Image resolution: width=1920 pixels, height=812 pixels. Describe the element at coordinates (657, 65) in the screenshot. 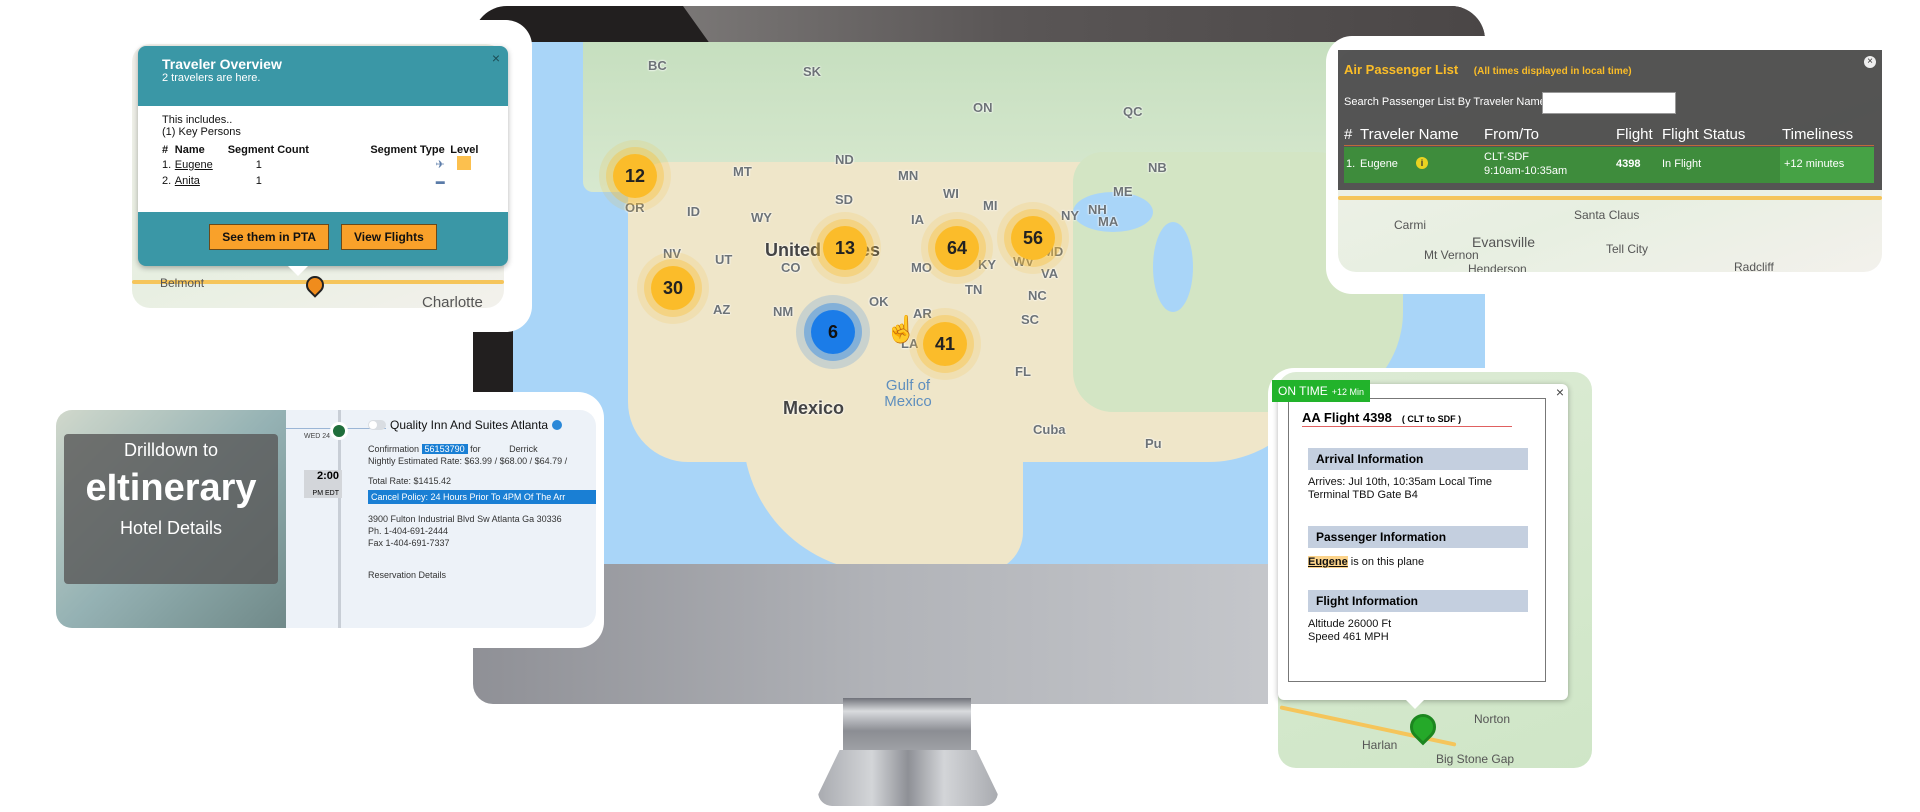

I see `map-label-bc: BC` at that location.